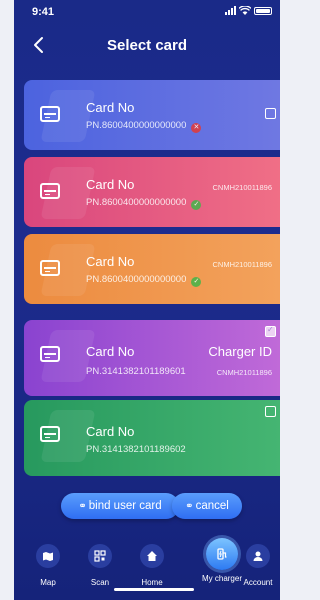 This screenshot has width=320, height=600. Describe the element at coordinates (258, 556) in the screenshot. I see `account-icon` at that location.